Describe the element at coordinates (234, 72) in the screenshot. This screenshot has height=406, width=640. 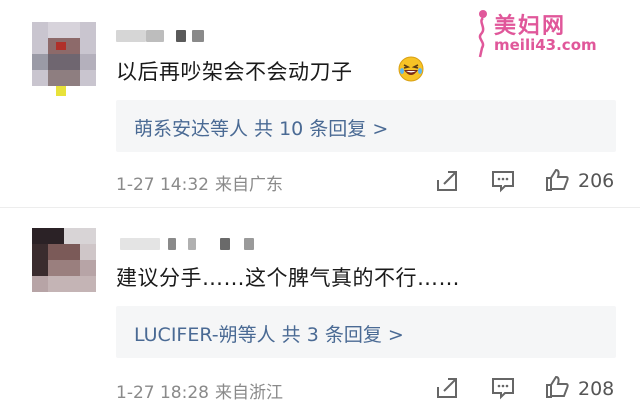
I see `comment-text: 以后再吵架会不会动刀子` at that location.